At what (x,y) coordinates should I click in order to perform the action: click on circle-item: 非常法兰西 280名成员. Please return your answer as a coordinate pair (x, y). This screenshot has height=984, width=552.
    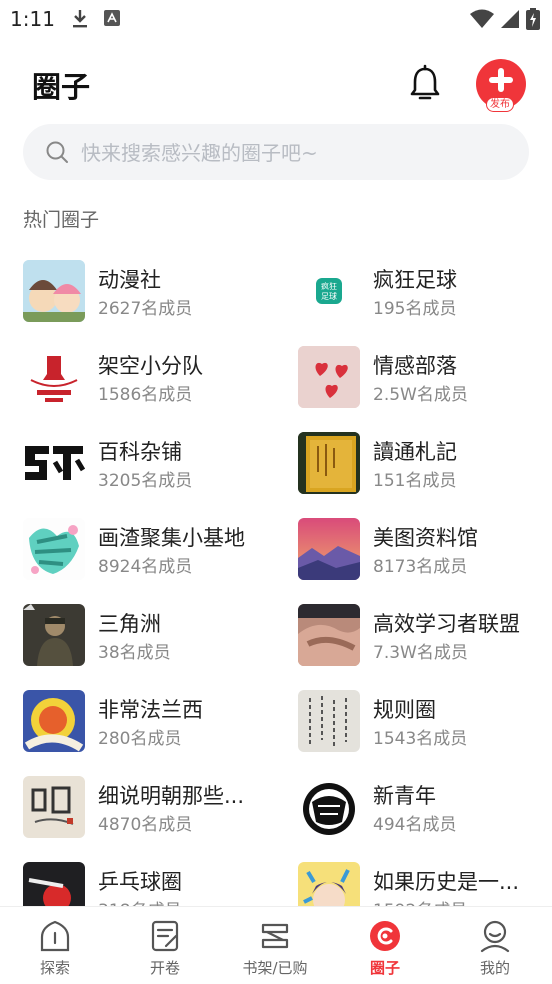
    Looking at the image, I should click on (153, 719).